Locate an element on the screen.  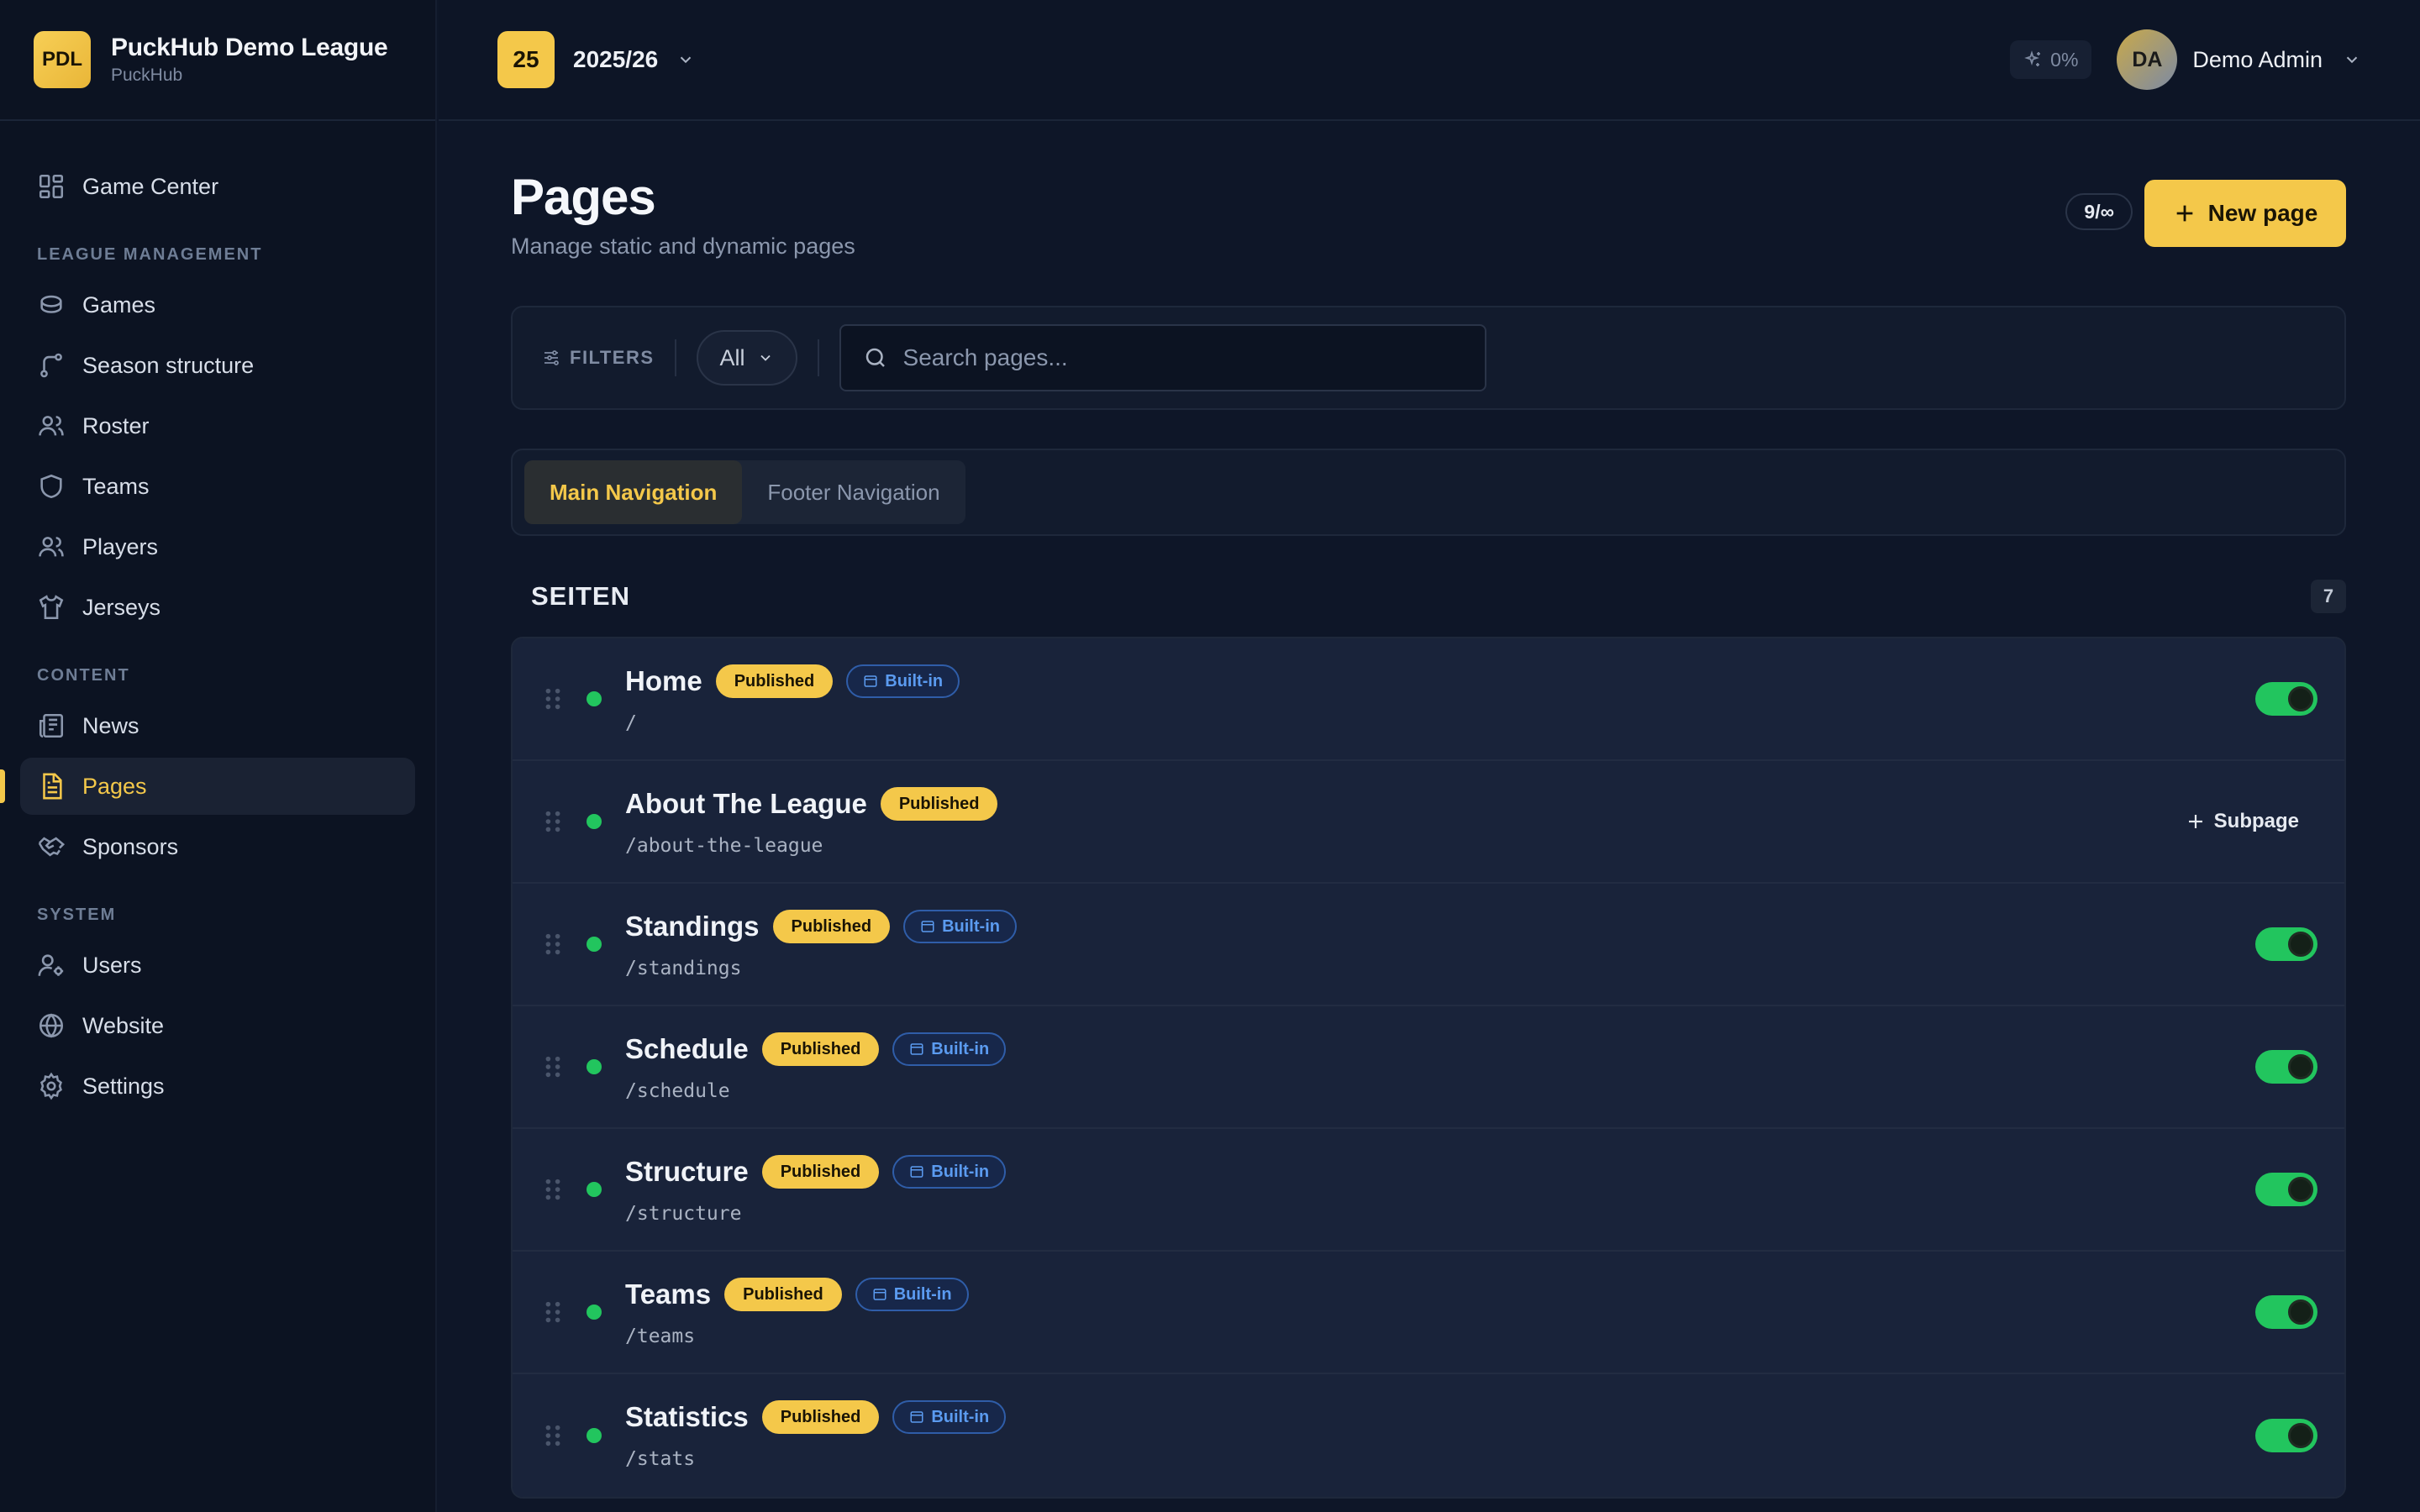
sidebar-section-title: CONTENT is located at coordinates (83, 675).